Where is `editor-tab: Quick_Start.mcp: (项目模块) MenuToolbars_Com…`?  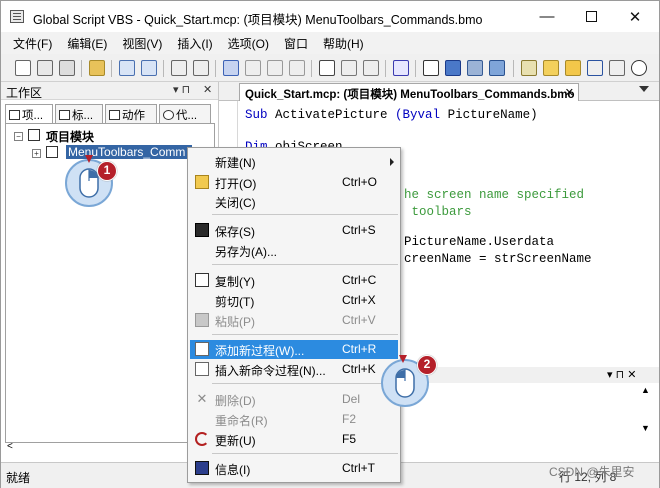
editor-tab: Quick_Start.mcp: (项目模块) MenuToolbars_Com… is located at coordinates (409, 92).